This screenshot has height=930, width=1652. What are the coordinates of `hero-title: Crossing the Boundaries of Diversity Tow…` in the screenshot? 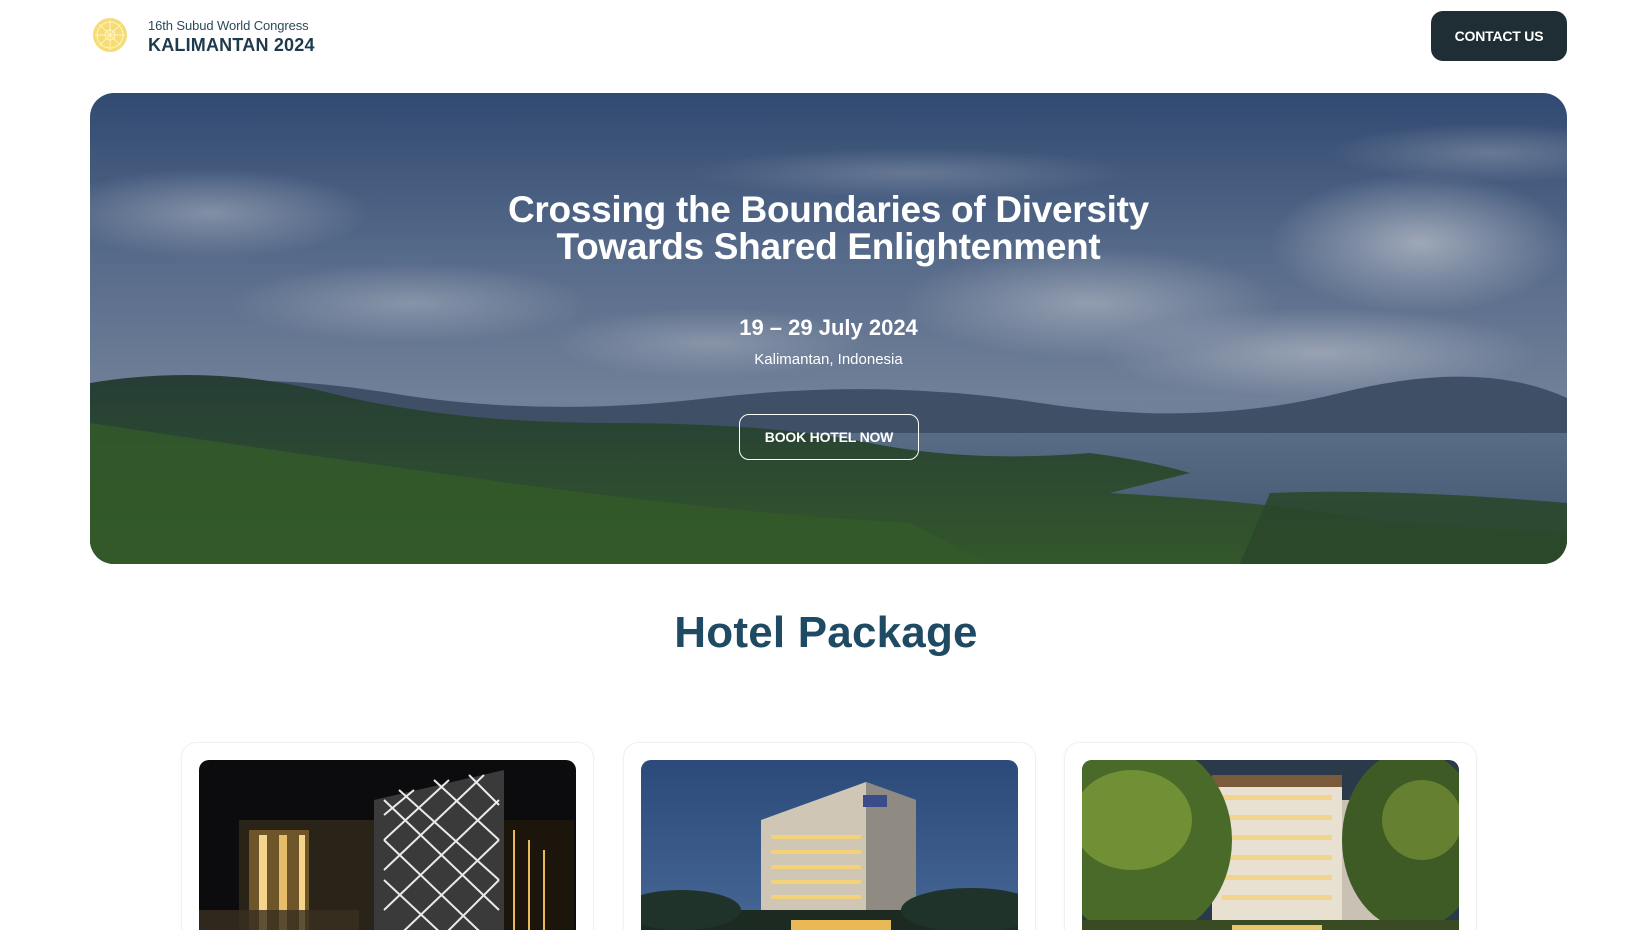 It's located at (828, 228).